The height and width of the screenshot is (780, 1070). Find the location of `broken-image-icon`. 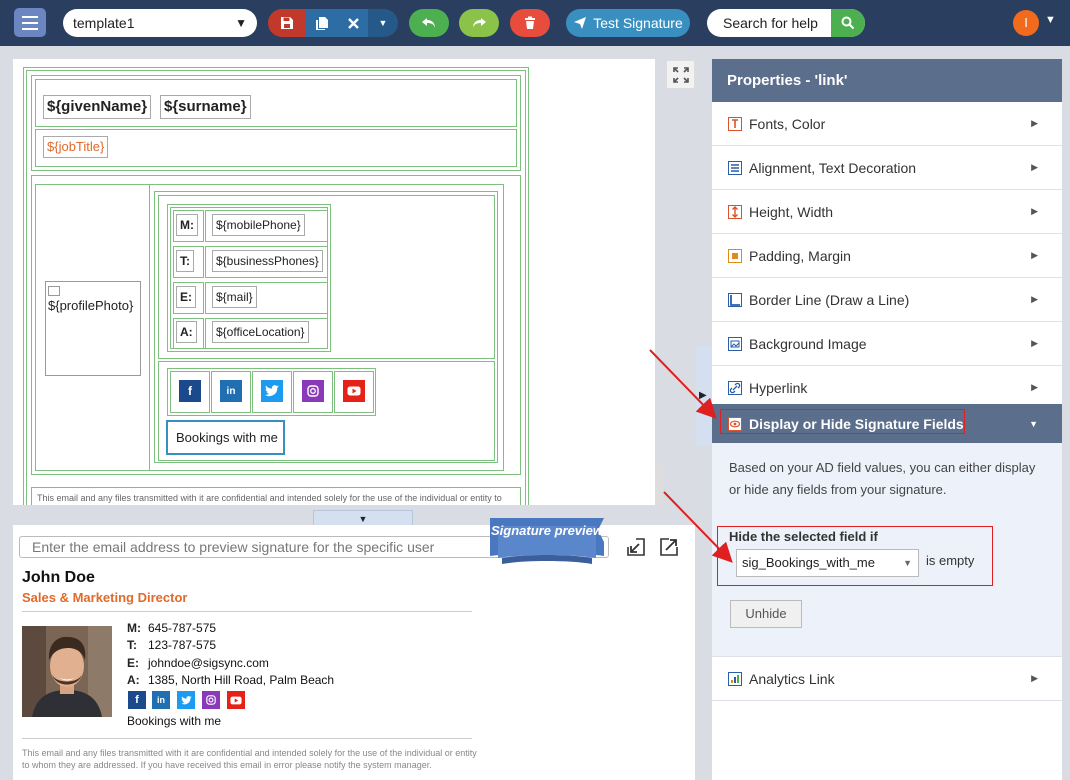

broken-image-icon is located at coordinates (54, 291).